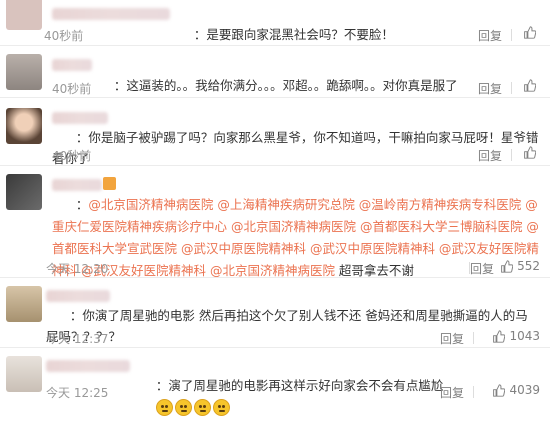  I want to click on comment-text: 这逼装的。。我给你满分。。。邓超。。跪舔啊。。对你真是服了, so click(292, 85).